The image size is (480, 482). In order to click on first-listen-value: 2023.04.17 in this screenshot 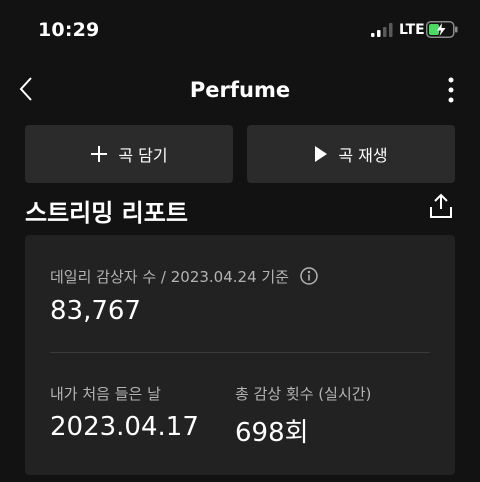, I will do `click(124, 427)`.